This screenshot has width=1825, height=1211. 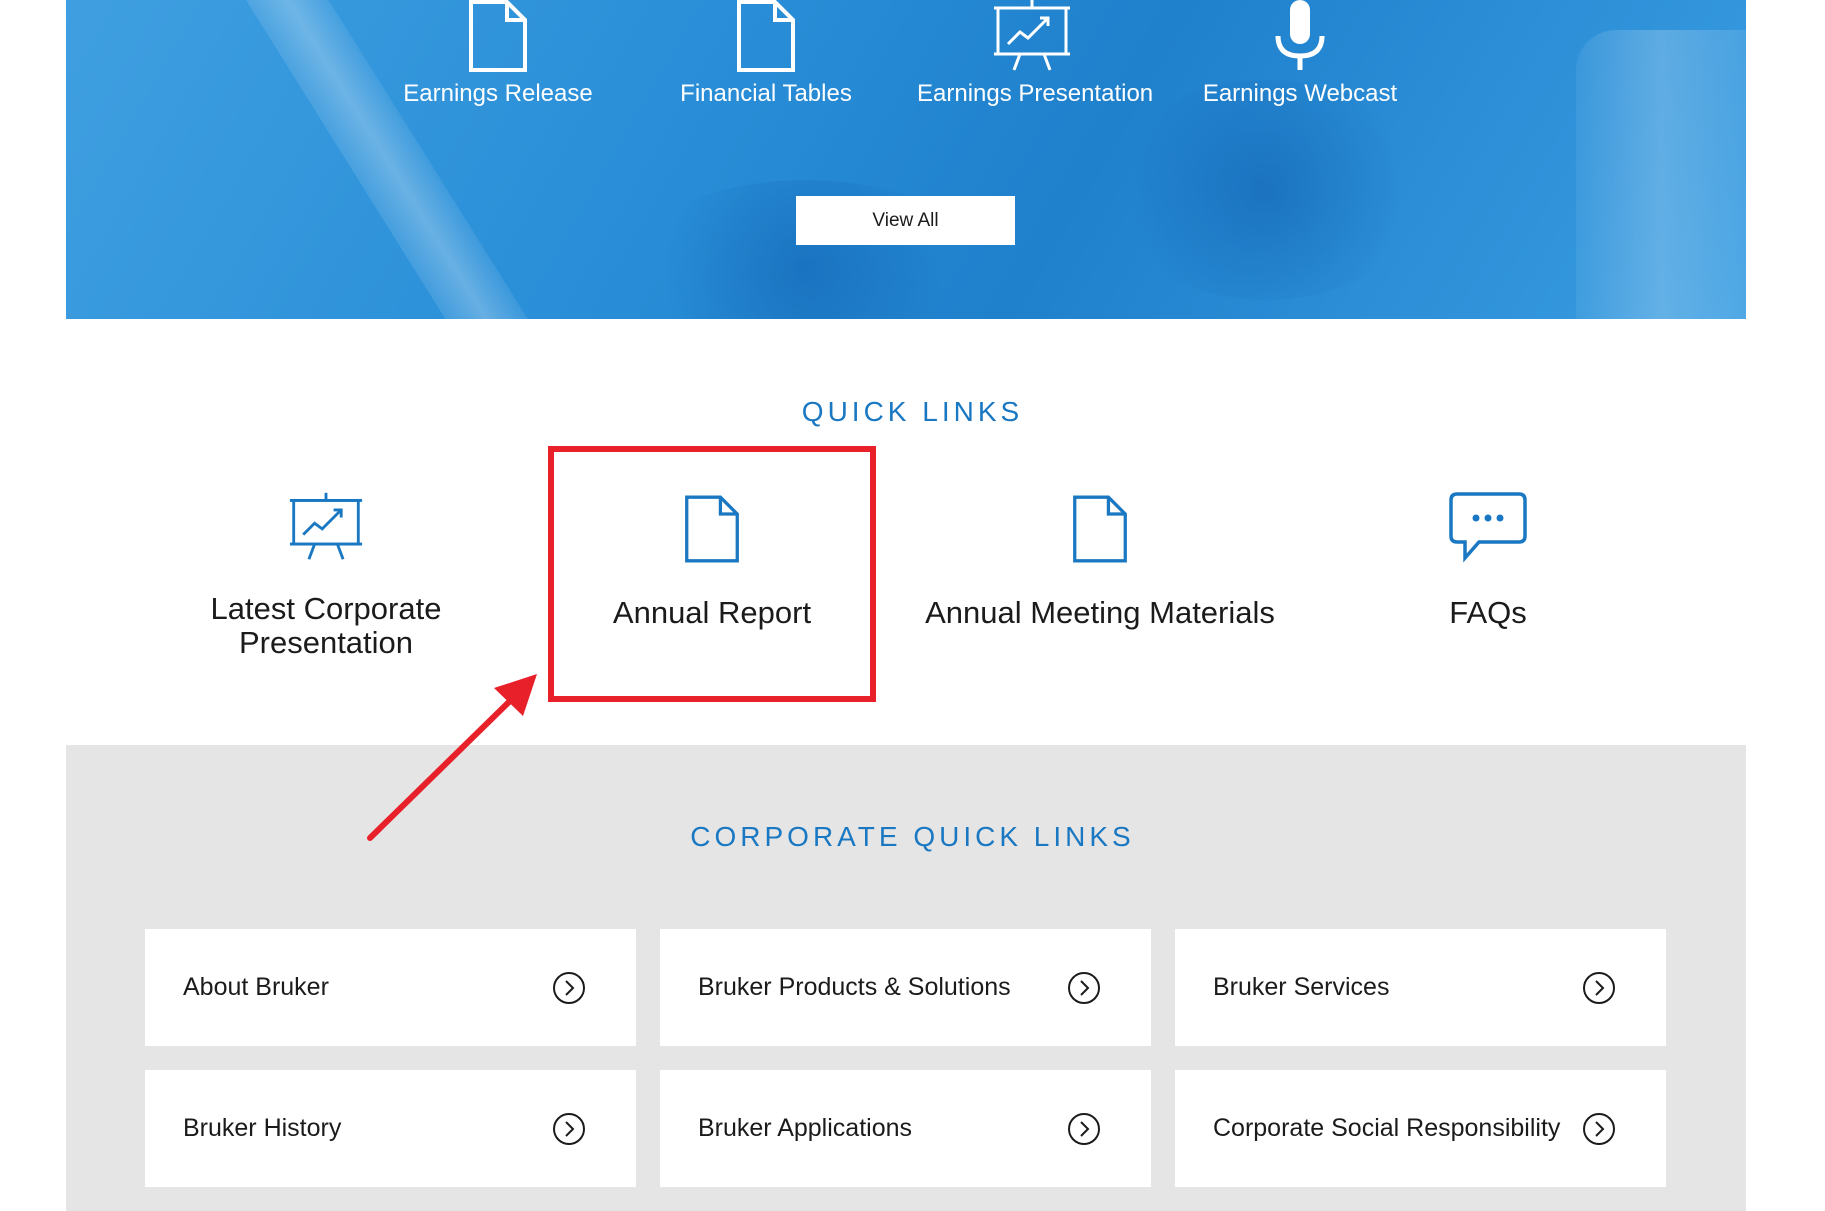 I want to click on microphone-icon, so click(x=1300, y=35).